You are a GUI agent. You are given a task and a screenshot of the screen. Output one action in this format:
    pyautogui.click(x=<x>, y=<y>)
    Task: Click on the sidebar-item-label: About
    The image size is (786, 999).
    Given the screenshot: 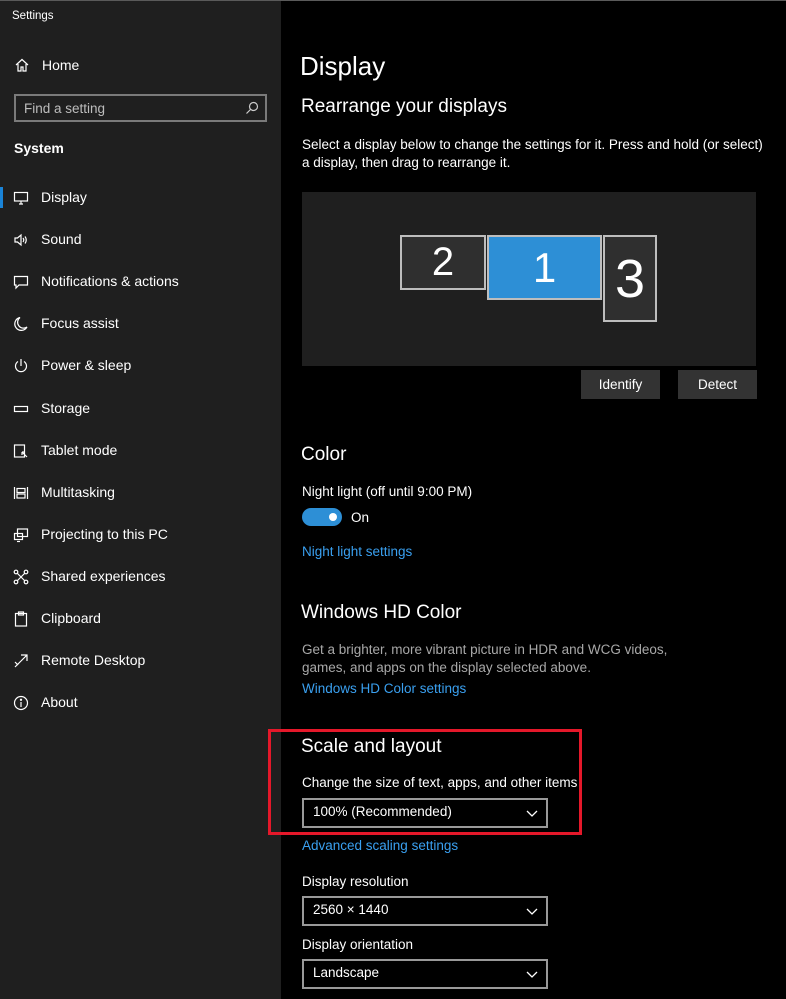 What is the action you would take?
    pyautogui.click(x=59, y=702)
    